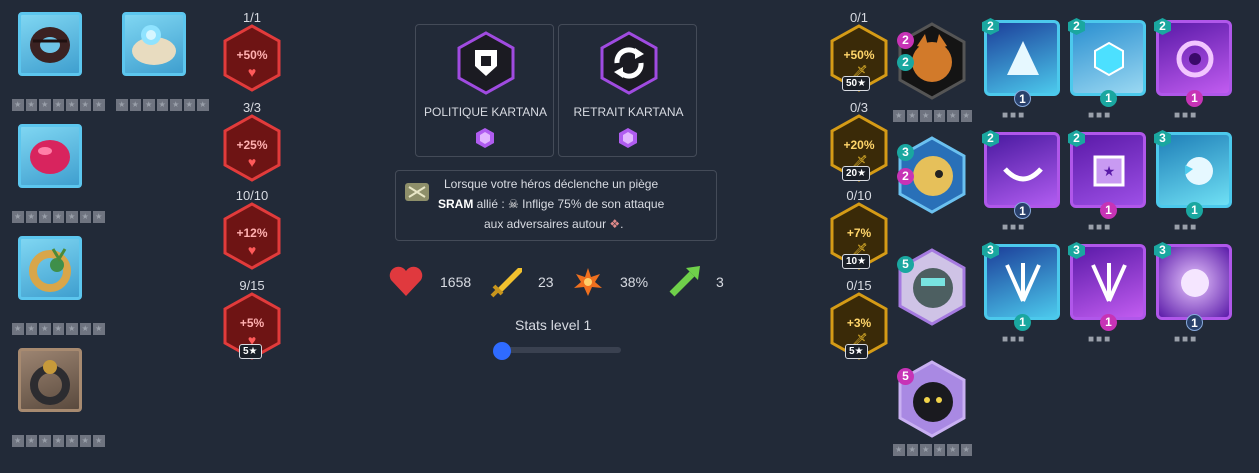  Describe the element at coordinates (932, 408) in the screenshot. I see `champion-cat: 5 ★ ★ ★ ★ ★ ★` at that location.